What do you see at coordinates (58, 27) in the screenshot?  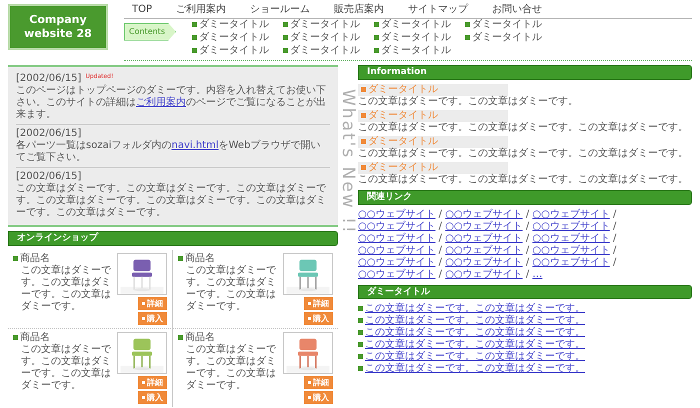 I see `logo: Company website 28` at bounding box center [58, 27].